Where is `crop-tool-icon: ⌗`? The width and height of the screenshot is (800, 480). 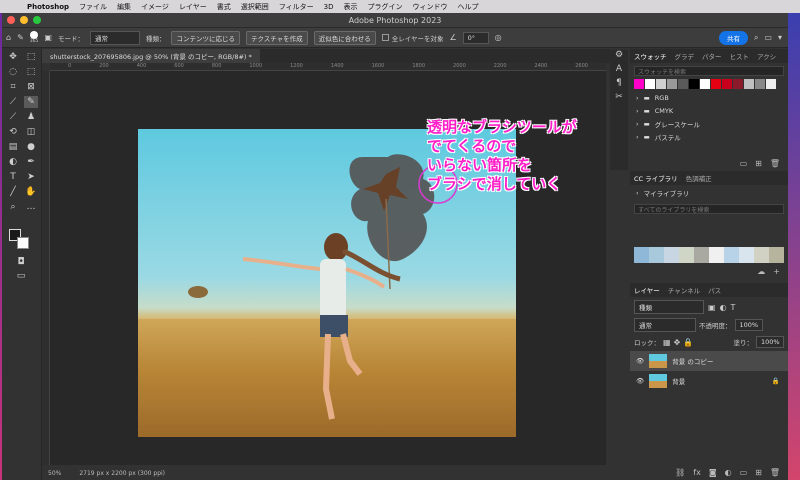 crop-tool-icon: ⌗ is located at coordinates (13, 87).